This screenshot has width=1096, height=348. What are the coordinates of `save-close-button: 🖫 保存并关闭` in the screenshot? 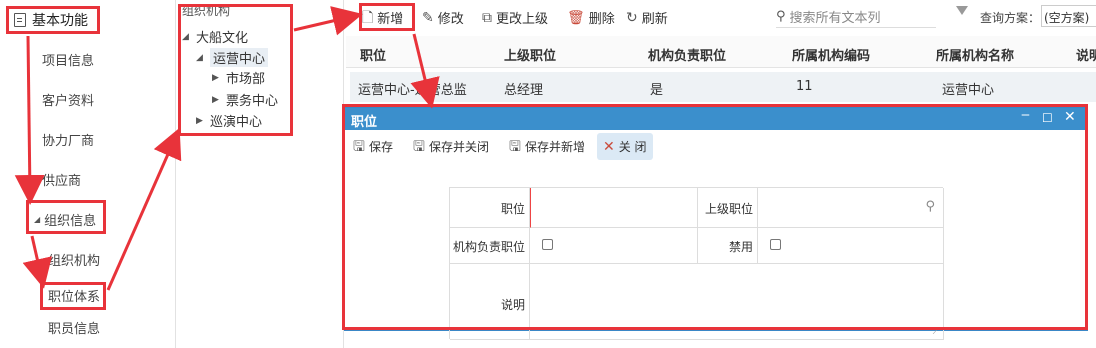 It's located at (451, 146).